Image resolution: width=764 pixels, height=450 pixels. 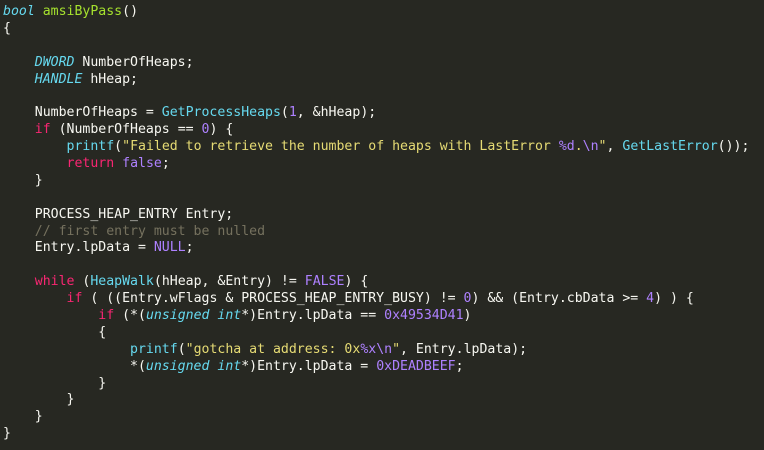 What do you see at coordinates (464, 349) in the screenshot?
I see `code-token: , Entry.lpData);` at bounding box center [464, 349].